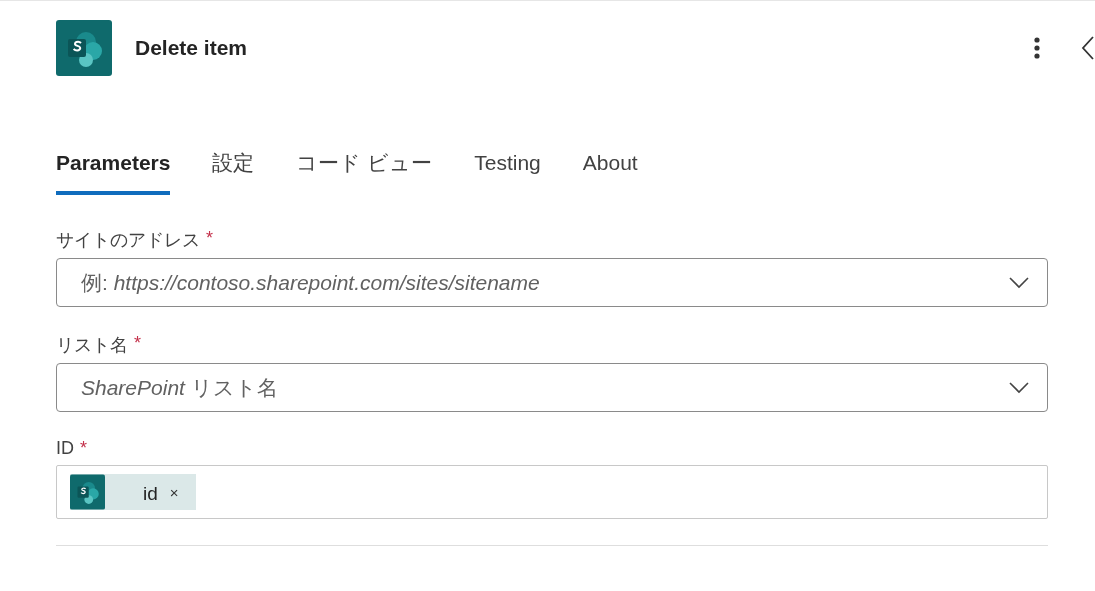 Image resolution: width=1095 pixels, height=591 pixels. Describe the element at coordinates (1037, 48) in the screenshot. I see `more-options-icon` at that location.